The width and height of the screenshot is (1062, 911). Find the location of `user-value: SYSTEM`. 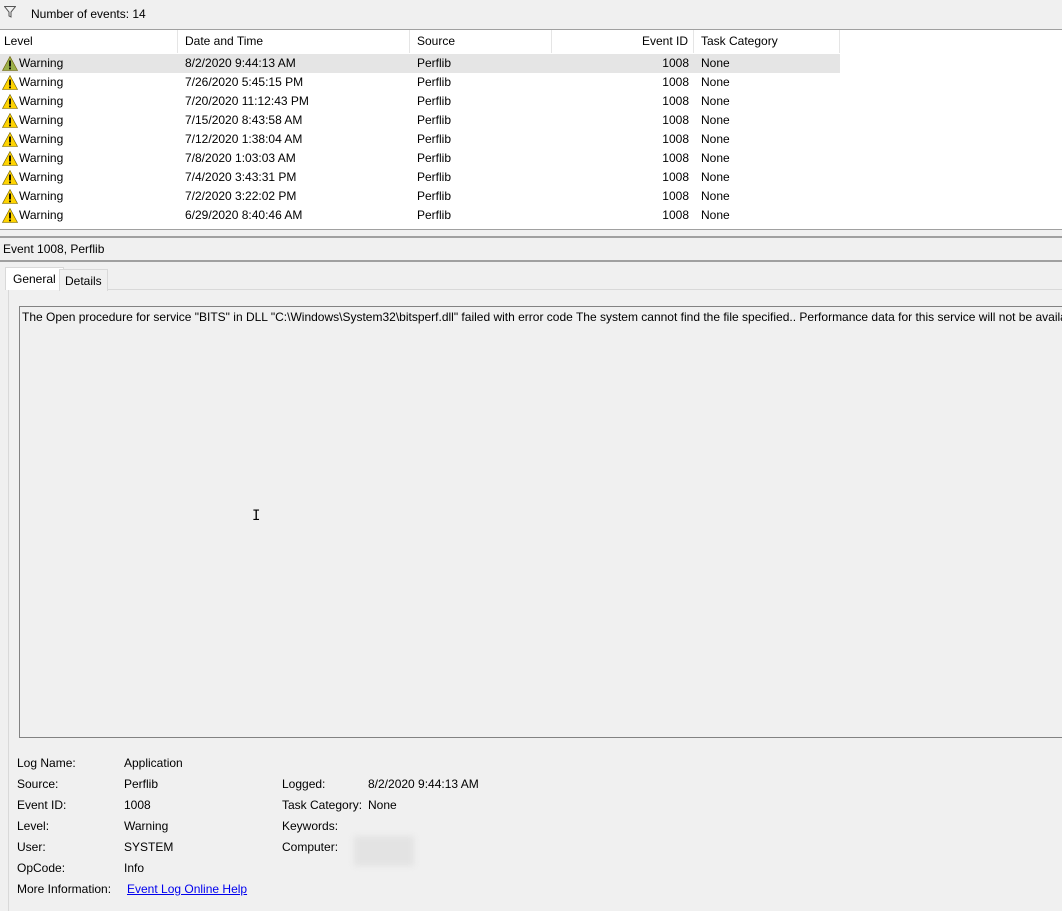

user-value: SYSTEM is located at coordinates (149, 847).